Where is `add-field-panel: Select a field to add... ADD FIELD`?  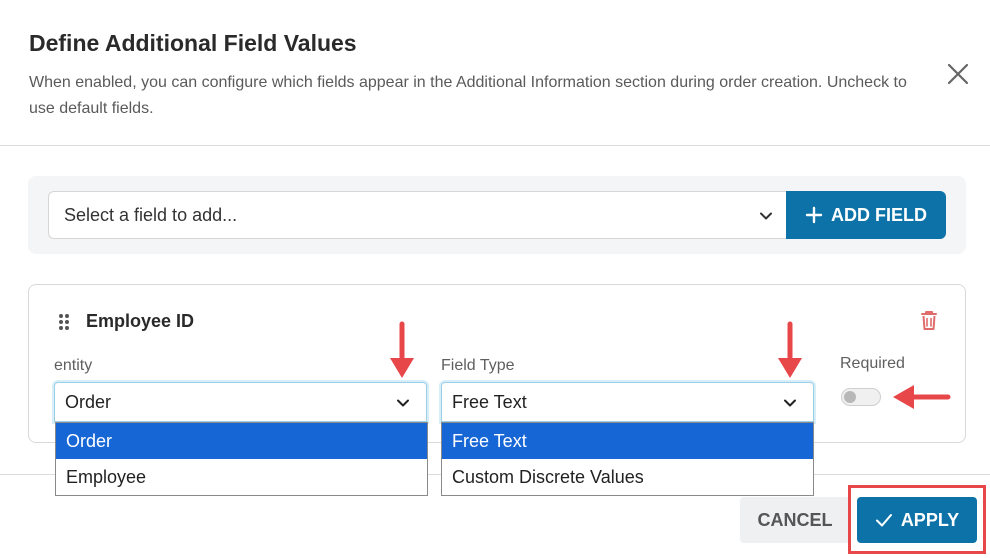
add-field-panel: Select a field to add... ADD FIELD is located at coordinates (497, 215).